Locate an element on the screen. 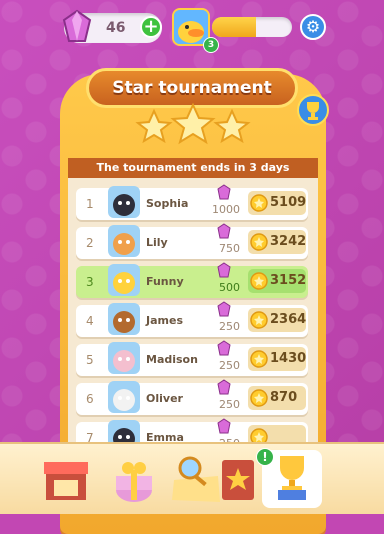 The image size is (384, 534). rank-number: 3 is located at coordinates (90, 282).